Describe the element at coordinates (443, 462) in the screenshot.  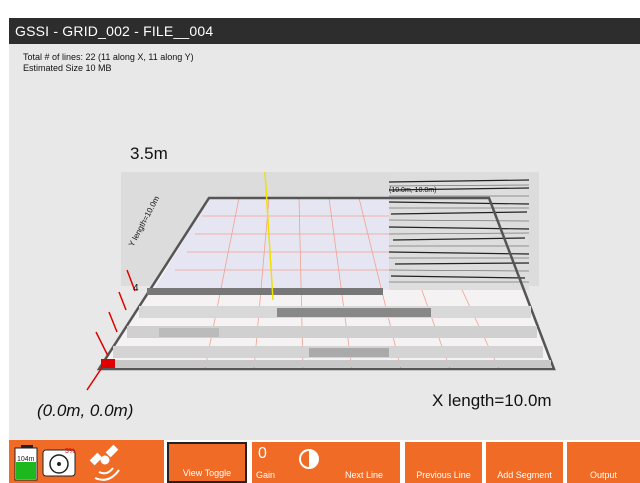
I see `previous-line-button: Previous Line` at that location.